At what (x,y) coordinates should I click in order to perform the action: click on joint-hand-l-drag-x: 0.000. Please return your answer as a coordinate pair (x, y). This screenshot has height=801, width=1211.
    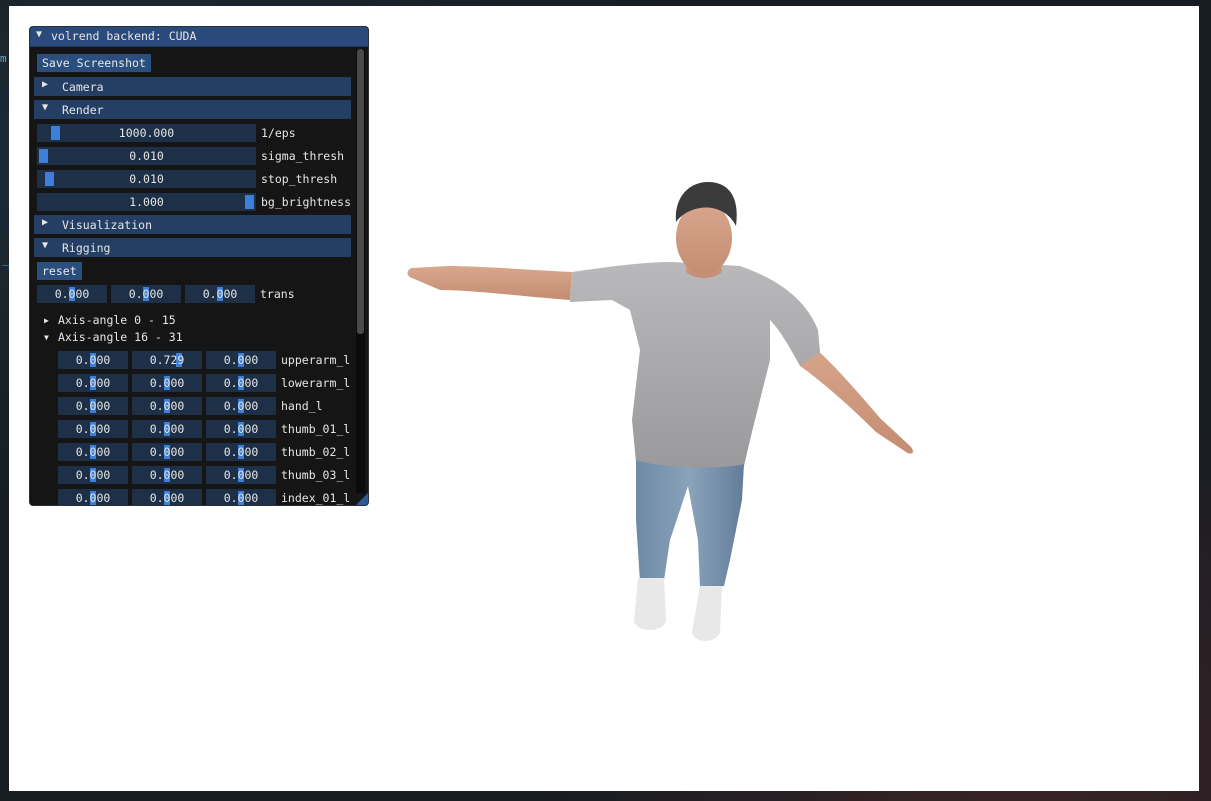
    Looking at the image, I should click on (93, 406).